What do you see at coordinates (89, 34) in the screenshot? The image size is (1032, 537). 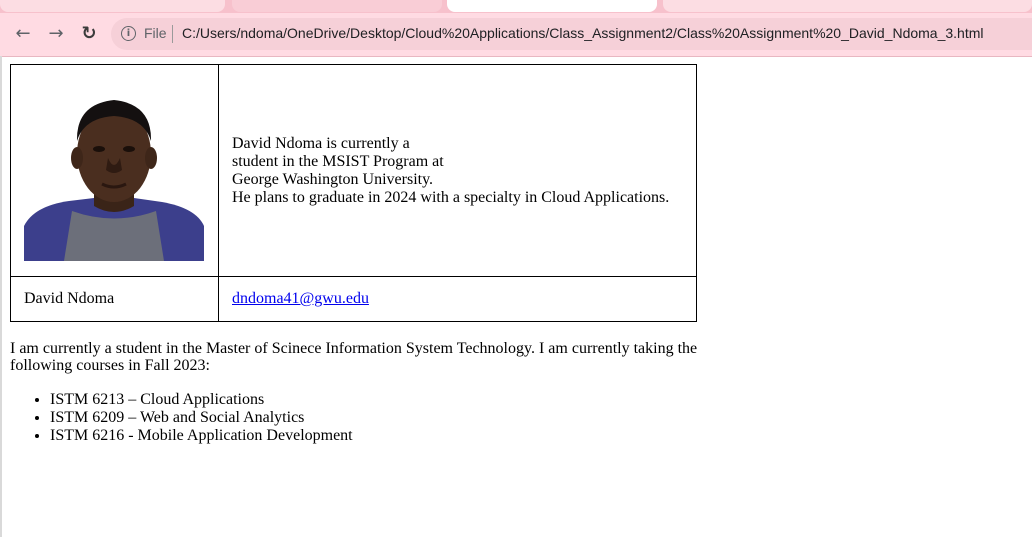 I see `reload-icon: ↻` at bounding box center [89, 34].